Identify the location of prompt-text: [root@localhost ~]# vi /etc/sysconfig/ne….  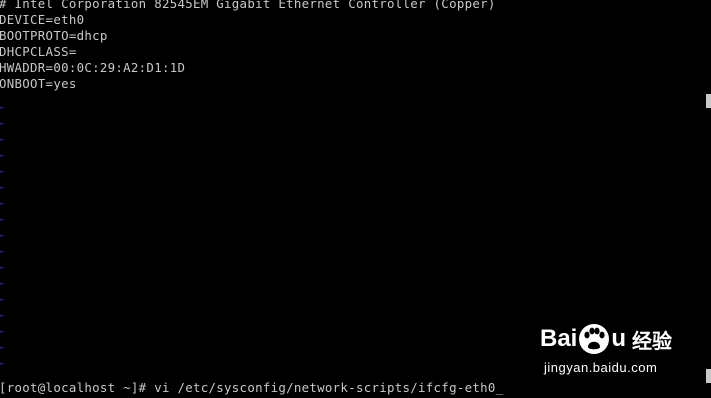
(248, 387).